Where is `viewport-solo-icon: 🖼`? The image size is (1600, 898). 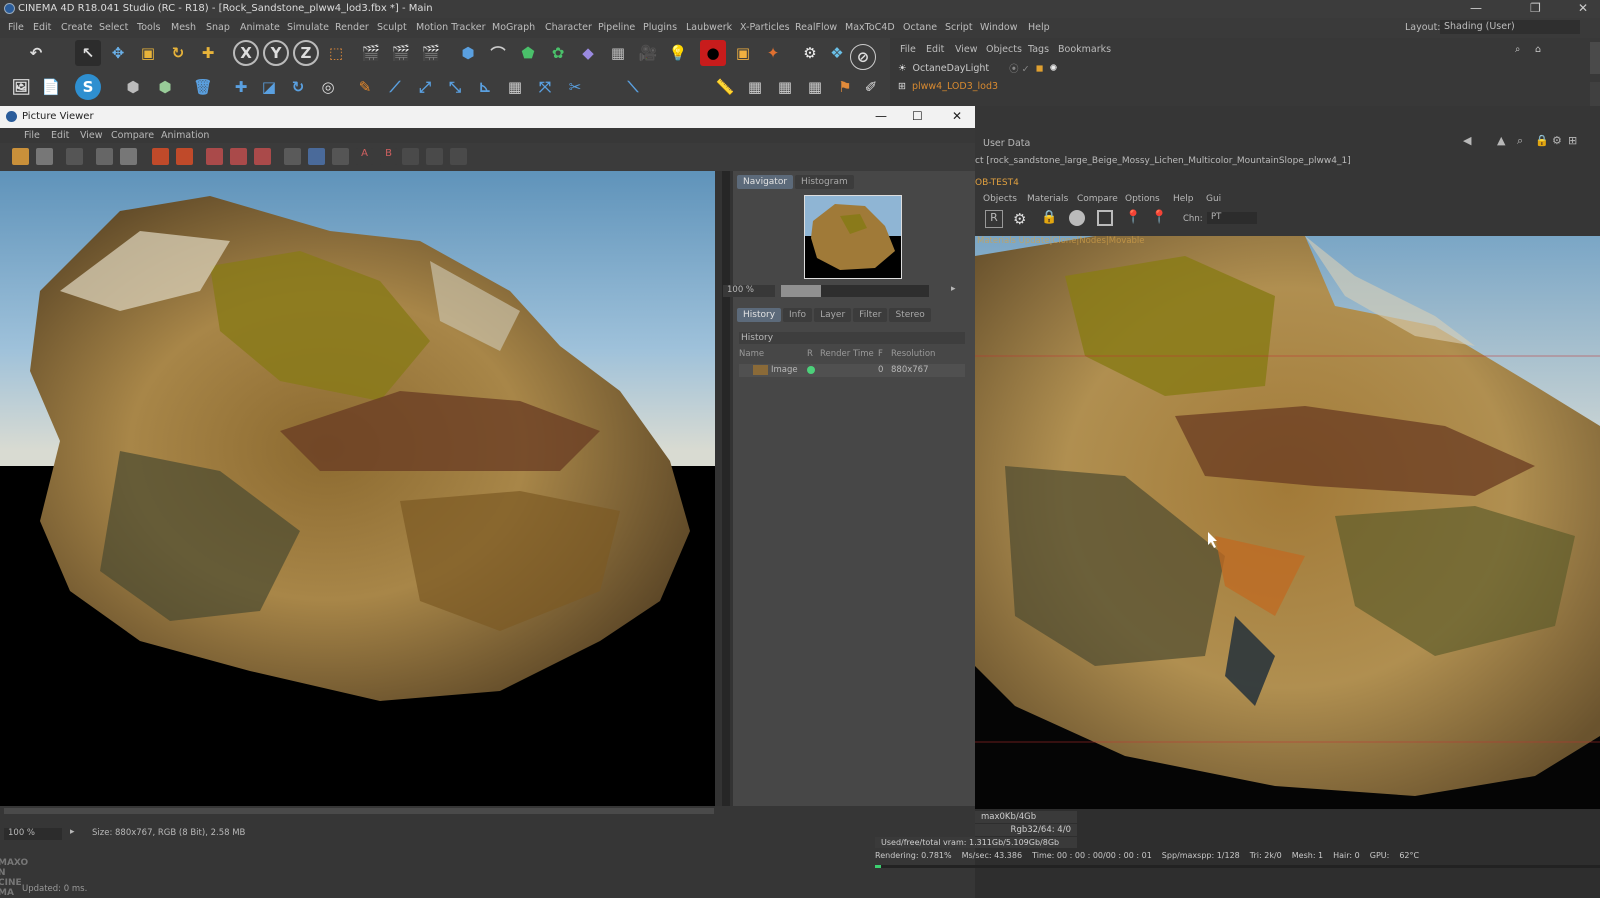
viewport-solo-icon: 🖼 is located at coordinates (21, 87).